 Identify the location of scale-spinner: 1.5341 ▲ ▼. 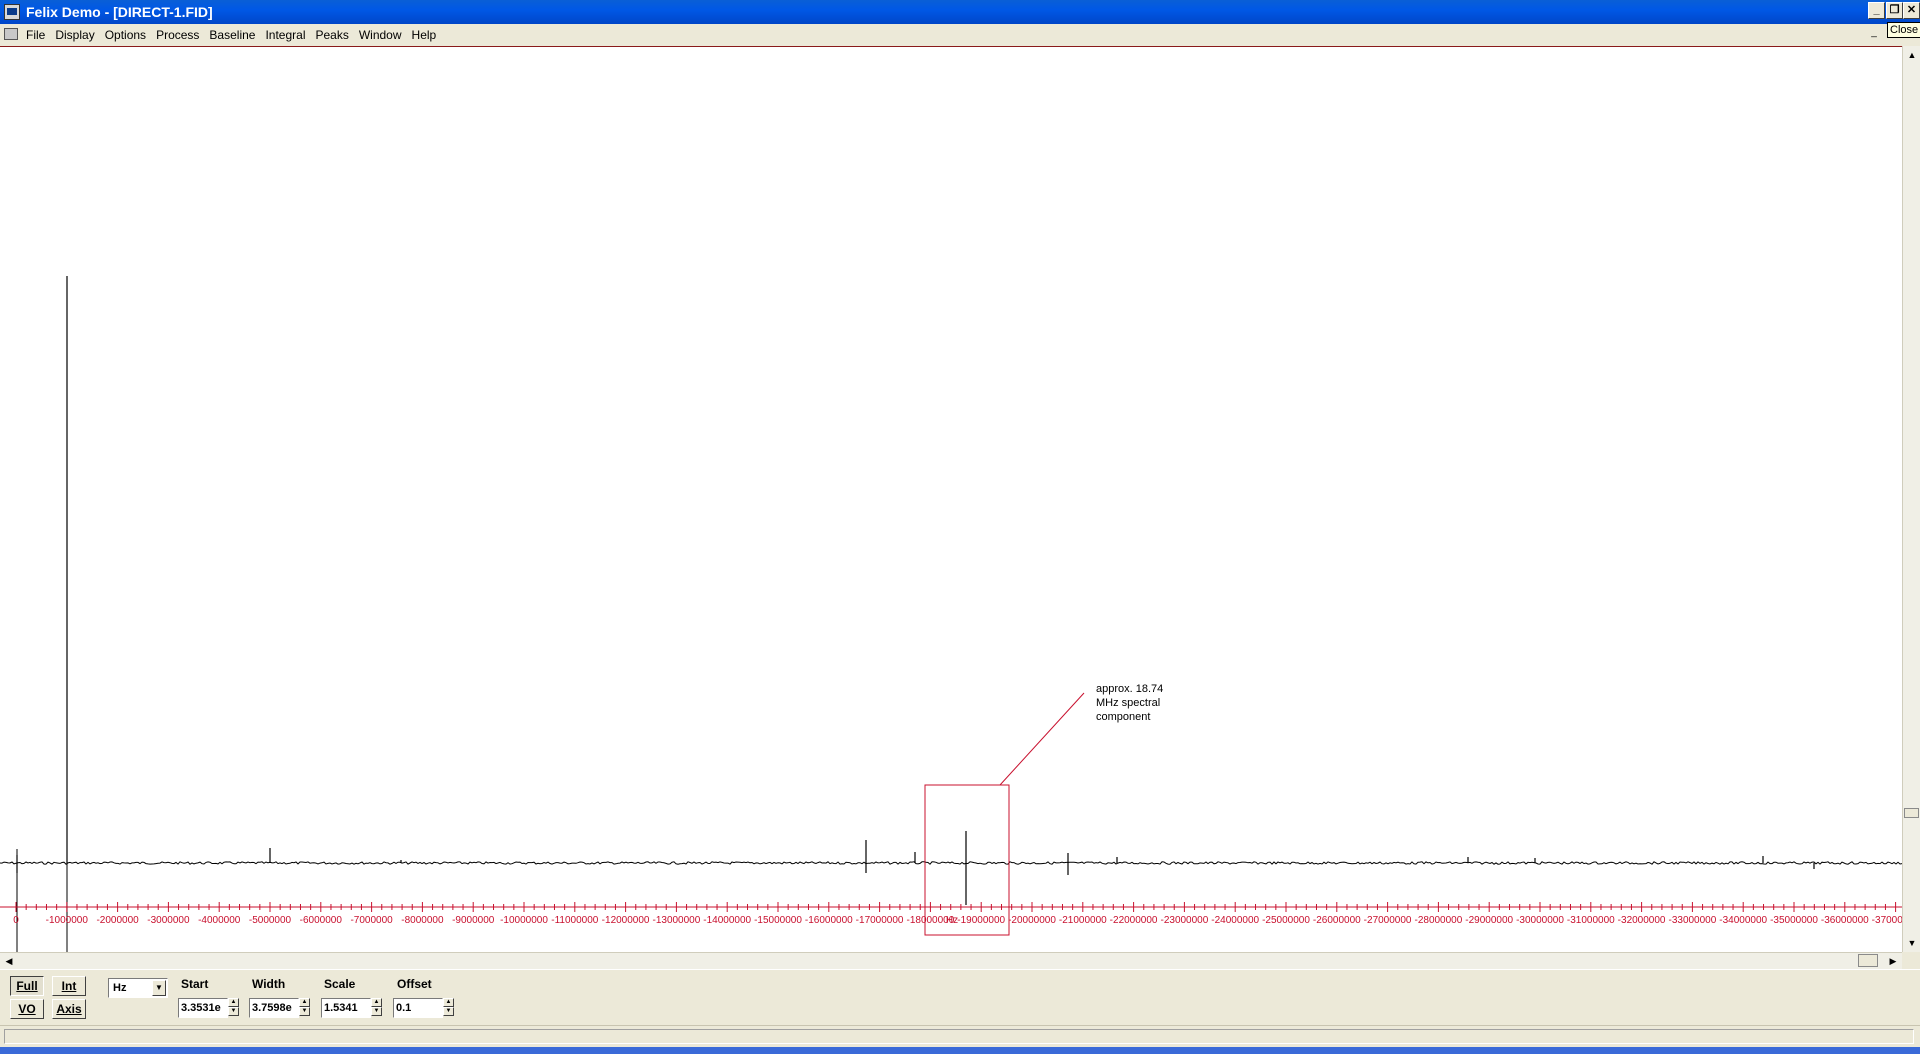
(352, 1008).